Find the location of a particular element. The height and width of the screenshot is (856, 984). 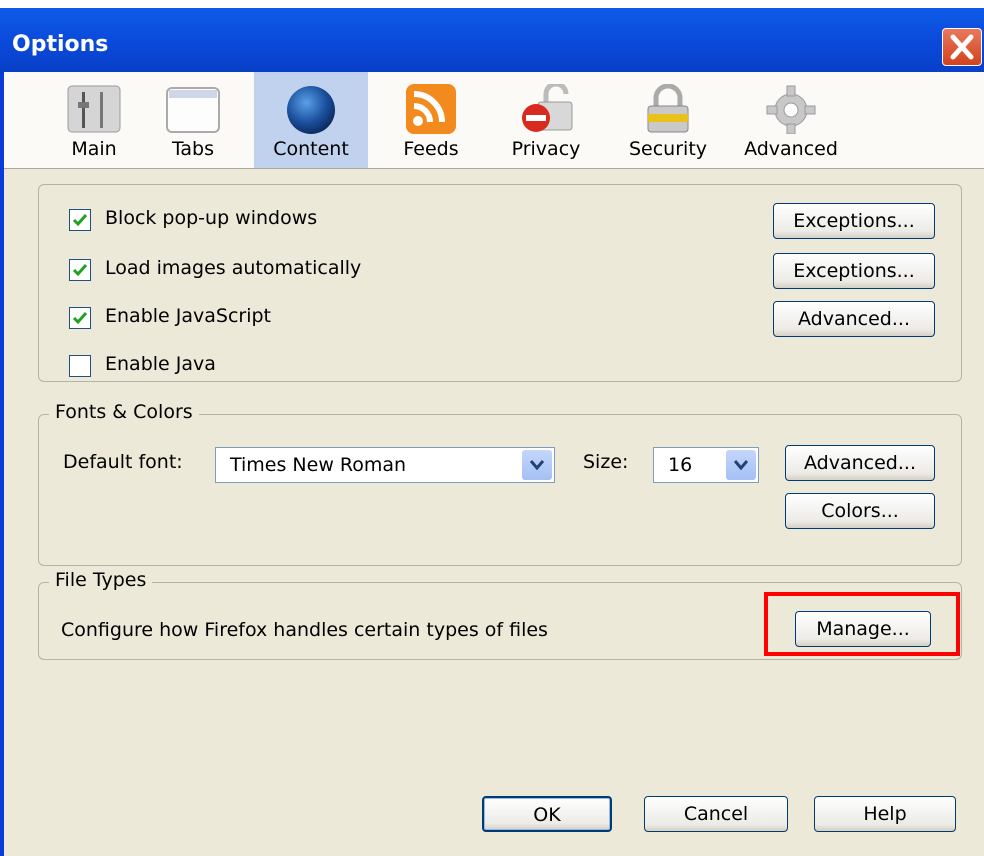

gear-icon is located at coordinates (791, 109).